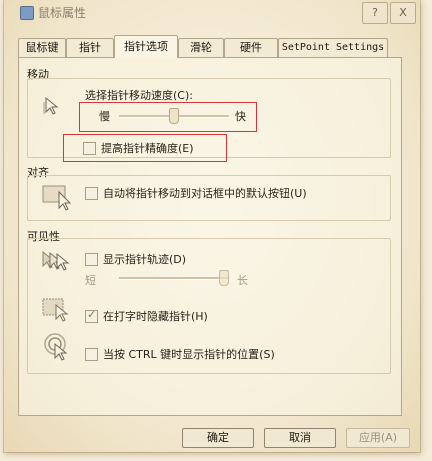 The image size is (432, 461). I want to click on speed-slider-thumb, so click(174, 116).